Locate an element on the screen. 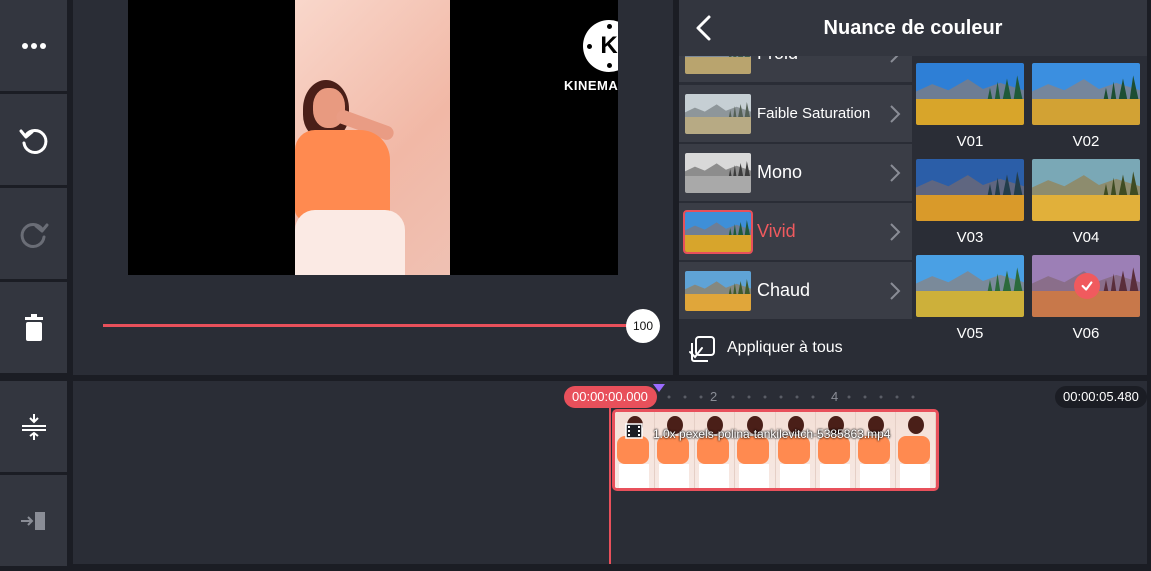 The image size is (1151, 571). more-icon is located at coordinates (33, 45).